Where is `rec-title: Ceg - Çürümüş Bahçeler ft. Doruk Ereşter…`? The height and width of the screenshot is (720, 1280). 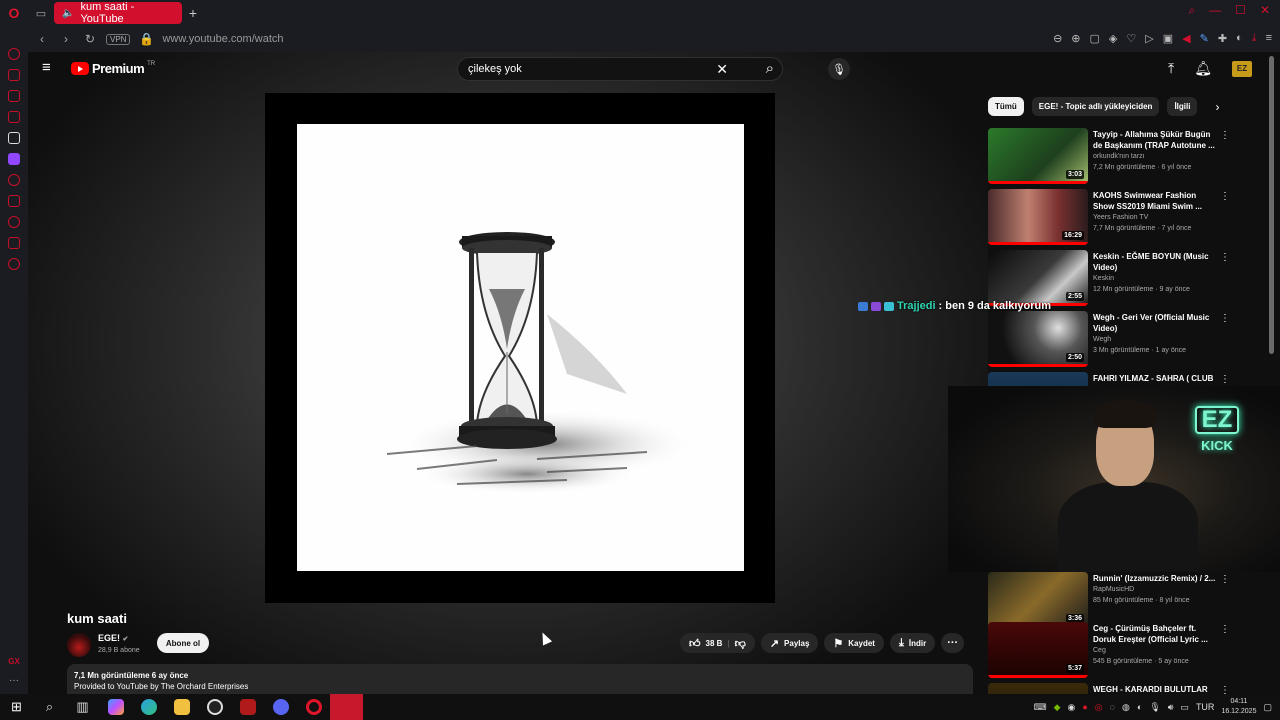
rec-title: Ceg - Çürümüş Bahçeler ft. Doruk Ereşter… is located at coordinates (1155, 634).